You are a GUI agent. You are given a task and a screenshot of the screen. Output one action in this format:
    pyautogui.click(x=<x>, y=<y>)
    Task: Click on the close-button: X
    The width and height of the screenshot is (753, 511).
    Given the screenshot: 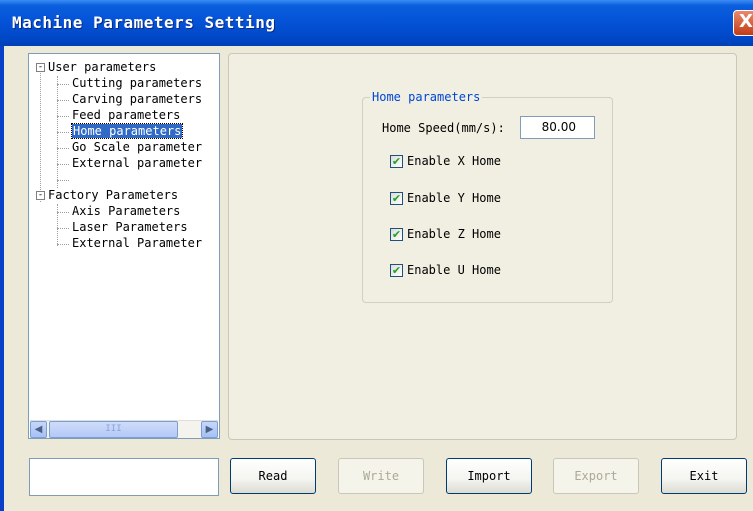 What is the action you would take?
    pyautogui.click(x=743, y=23)
    